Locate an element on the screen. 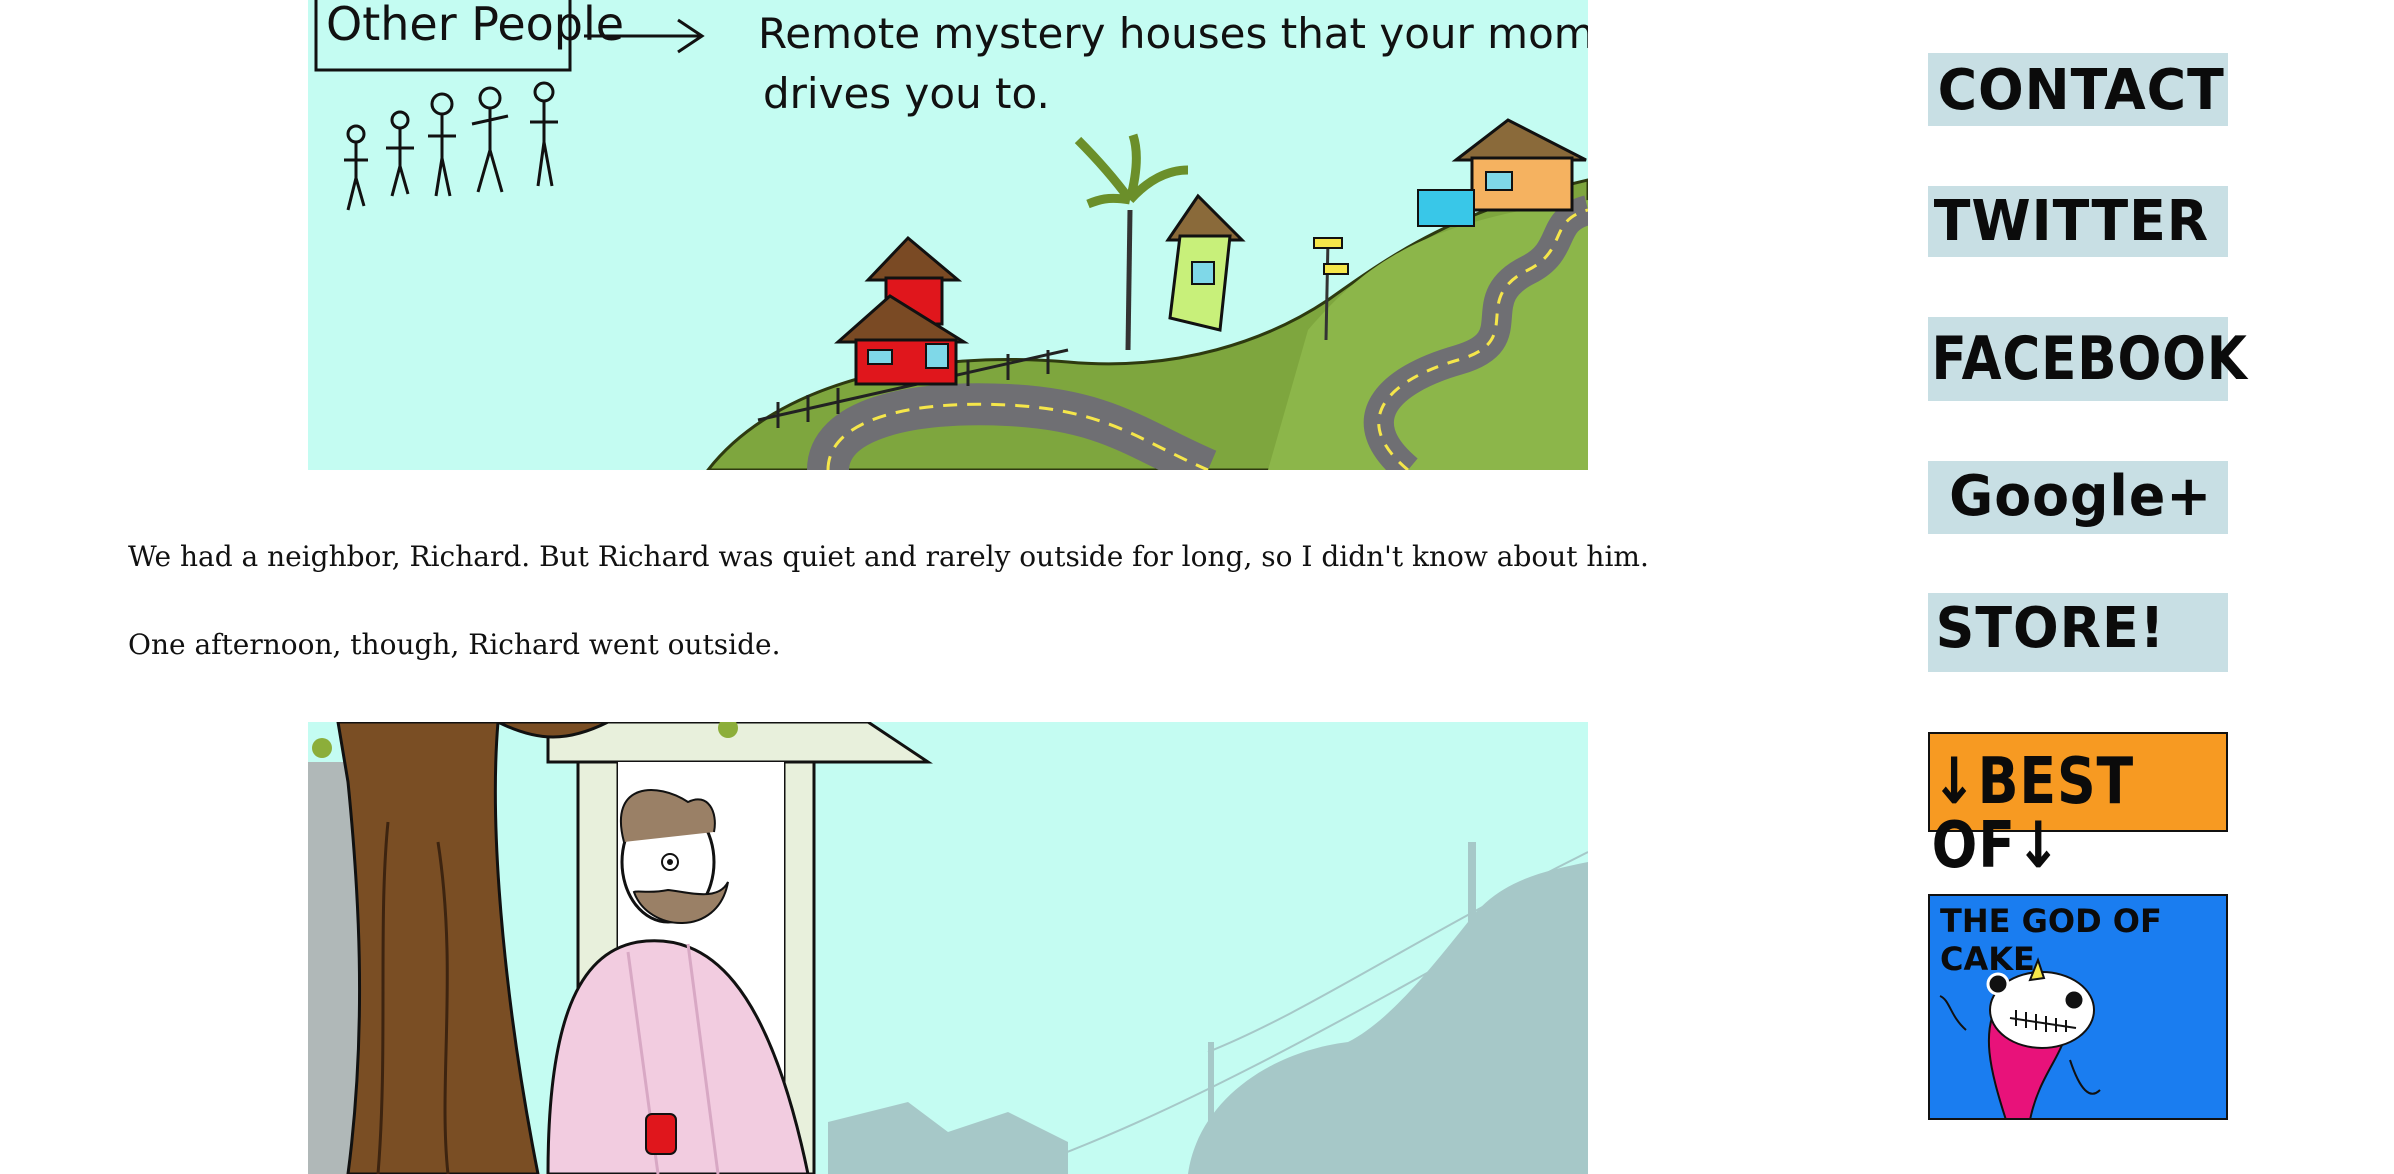 The width and height of the screenshot is (2394, 1174). google-plus-button: Google+ is located at coordinates (2078, 497).